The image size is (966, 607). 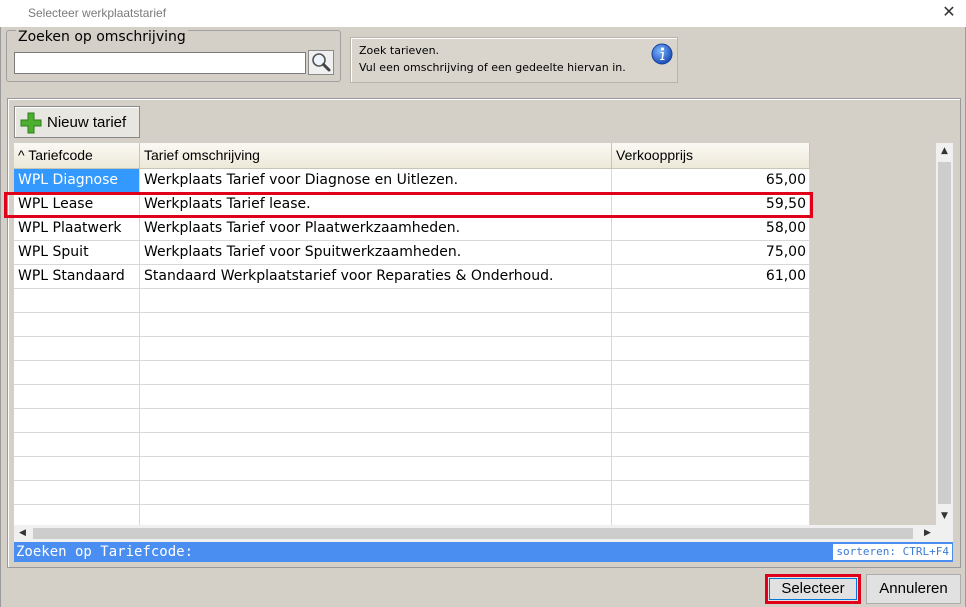 What do you see at coordinates (77, 277) in the screenshot?
I see `cell-code: WPL Standaard` at bounding box center [77, 277].